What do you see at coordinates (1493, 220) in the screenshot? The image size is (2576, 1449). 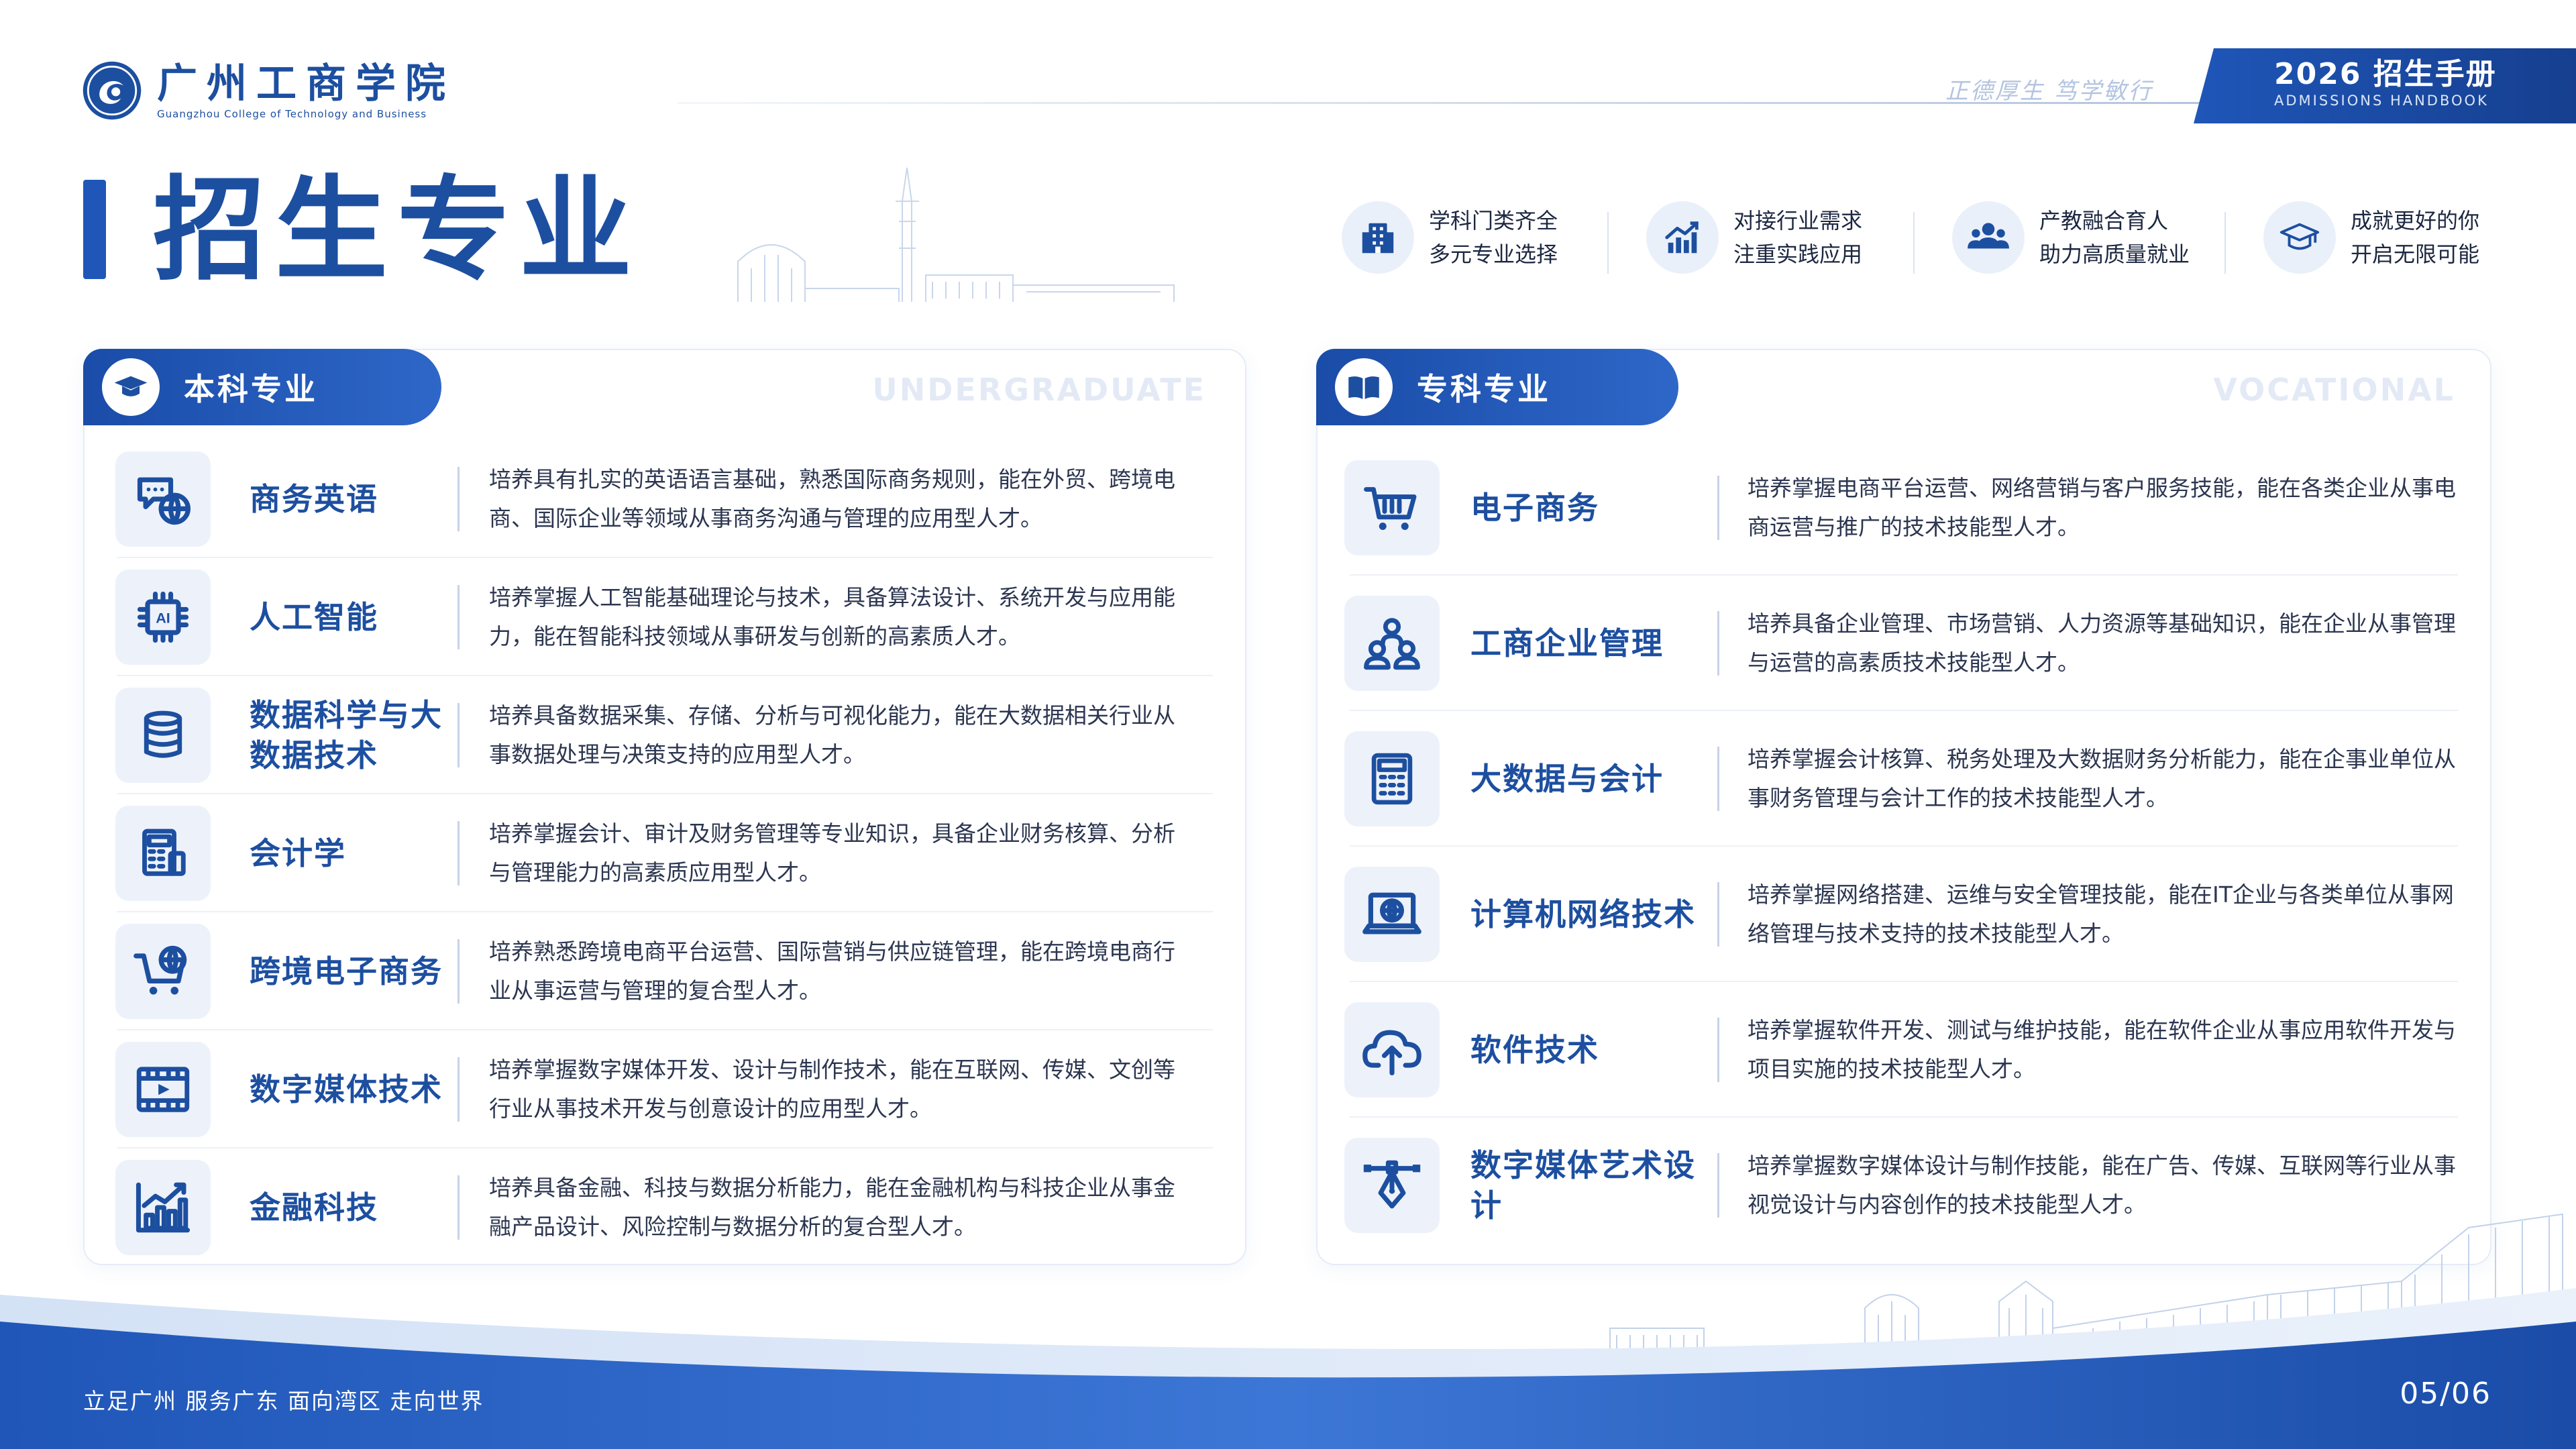 I see `feature-line1: 学科门类齐全` at bounding box center [1493, 220].